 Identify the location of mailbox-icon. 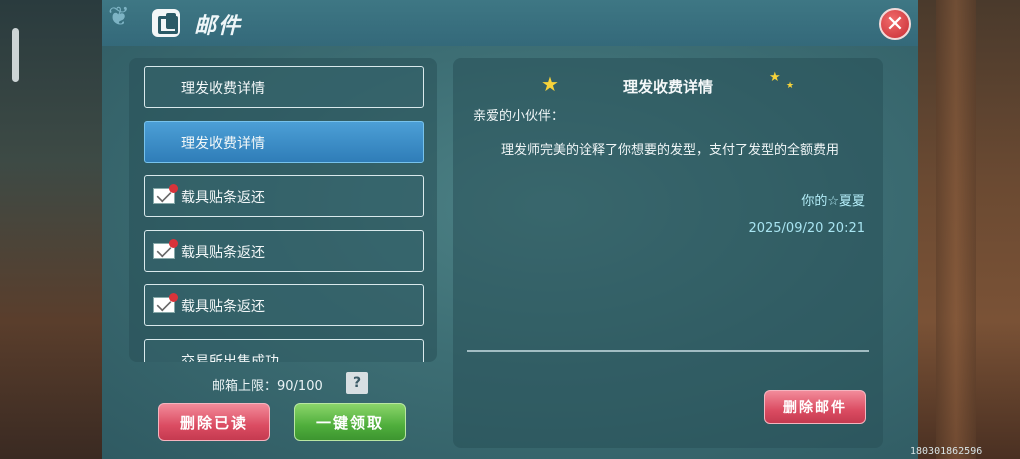
(166, 23).